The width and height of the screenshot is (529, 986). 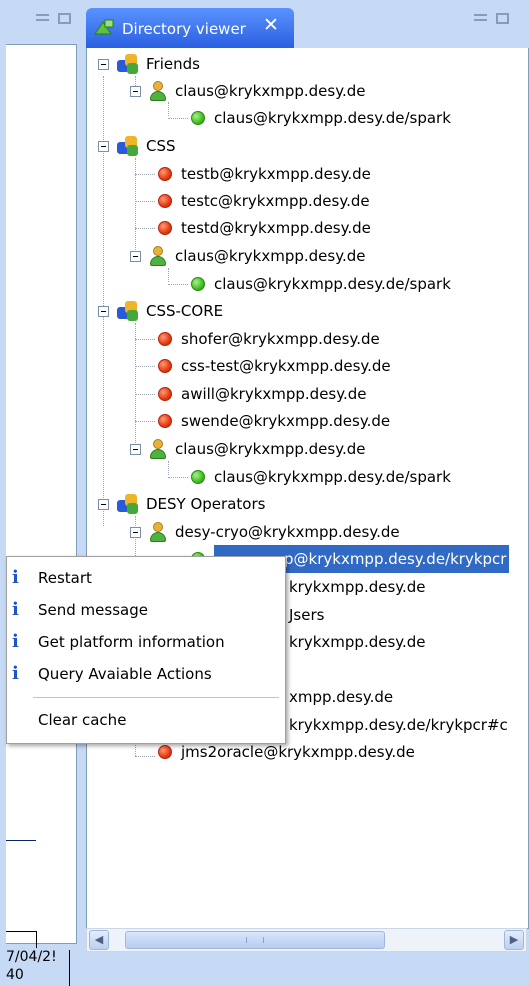 I want to click on tree-user-item: desy-cryo@krykxmpp.desy.de, so click(x=265, y=532).